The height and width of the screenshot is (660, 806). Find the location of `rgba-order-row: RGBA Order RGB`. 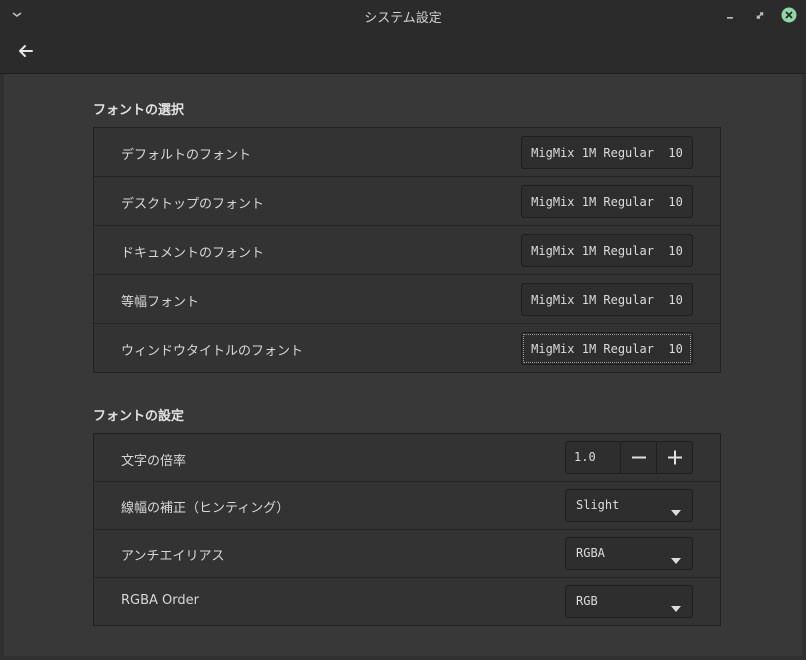

rgba-order-row: RGBA Order RGB is located at coordinates (407, 601).